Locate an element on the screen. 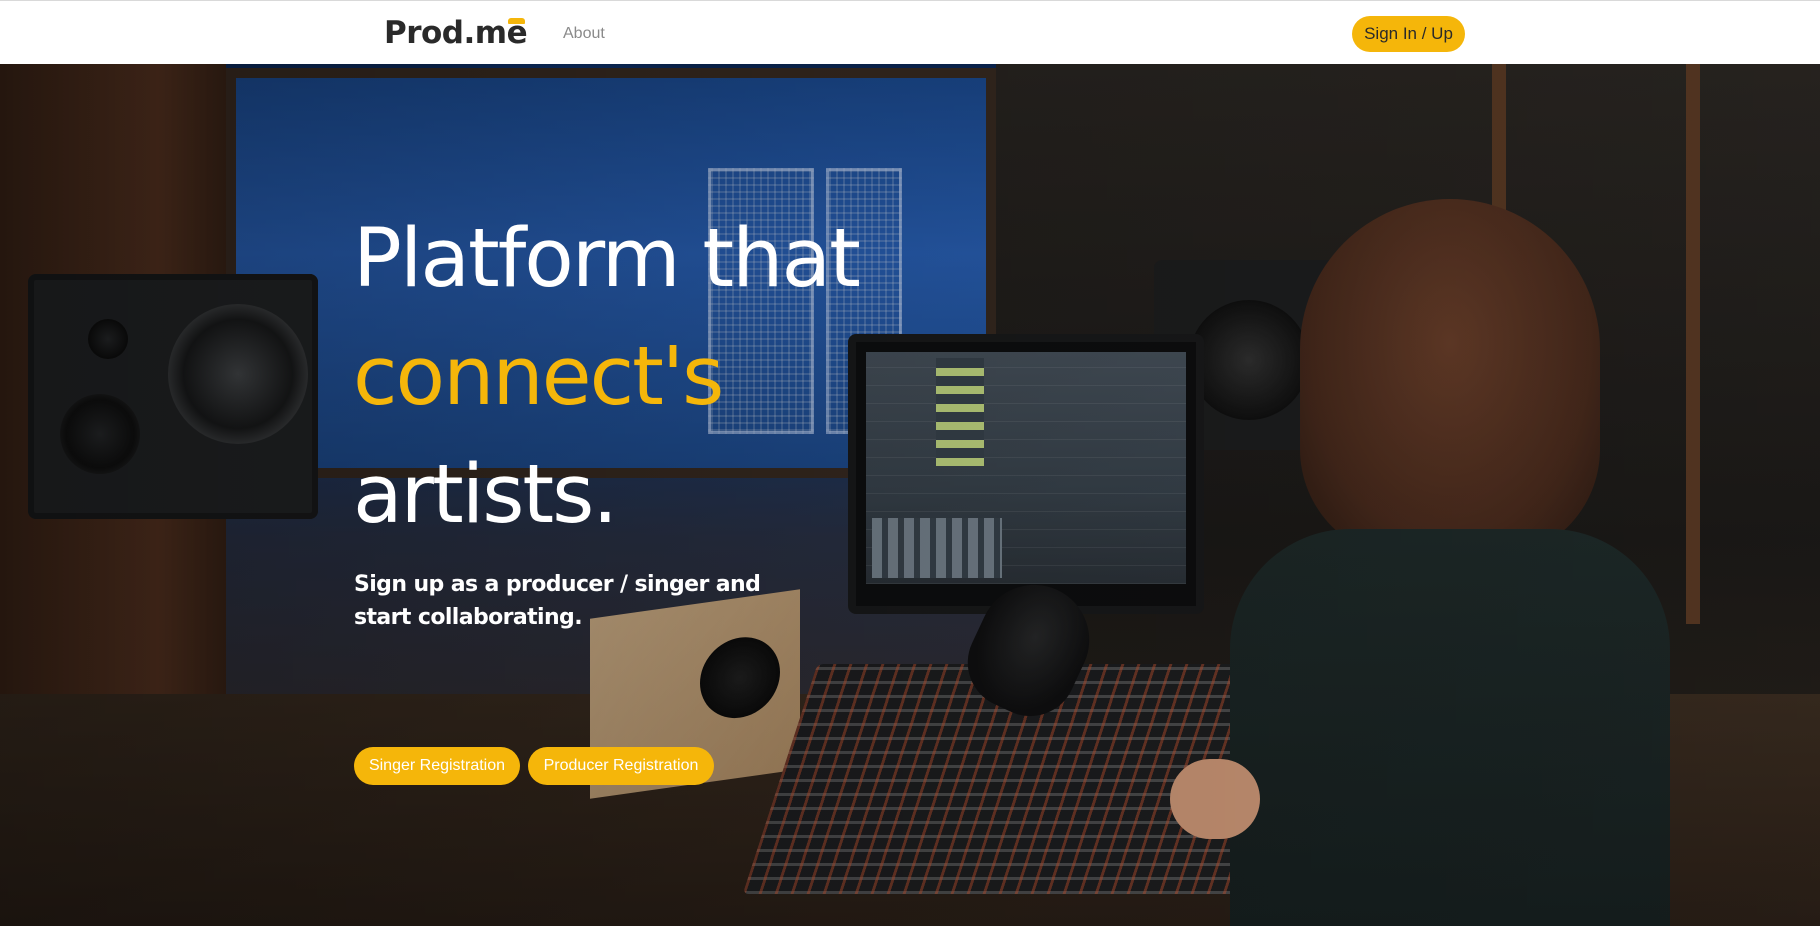 This screenshot has width=1820, height=926. hero-title: Platform that connect's artists. is located at coordinates (607, 377).